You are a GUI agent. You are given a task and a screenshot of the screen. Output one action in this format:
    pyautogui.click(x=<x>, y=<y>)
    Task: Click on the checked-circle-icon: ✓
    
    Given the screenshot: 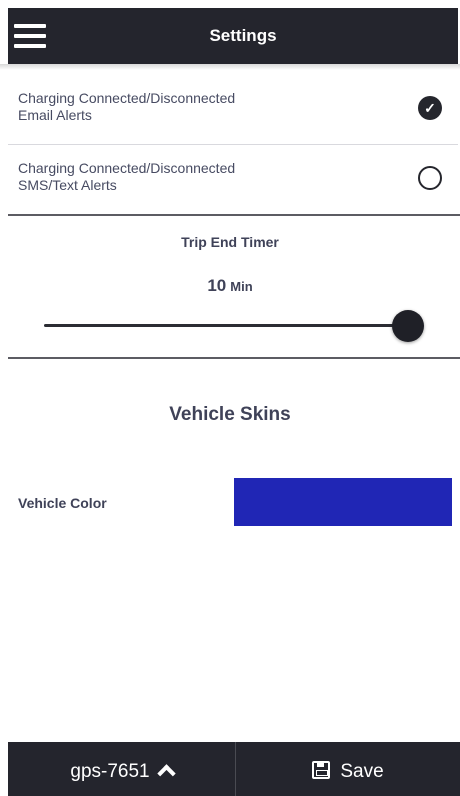 What is the action you would take?
    pyautogui.click(x=430, y=108)
    